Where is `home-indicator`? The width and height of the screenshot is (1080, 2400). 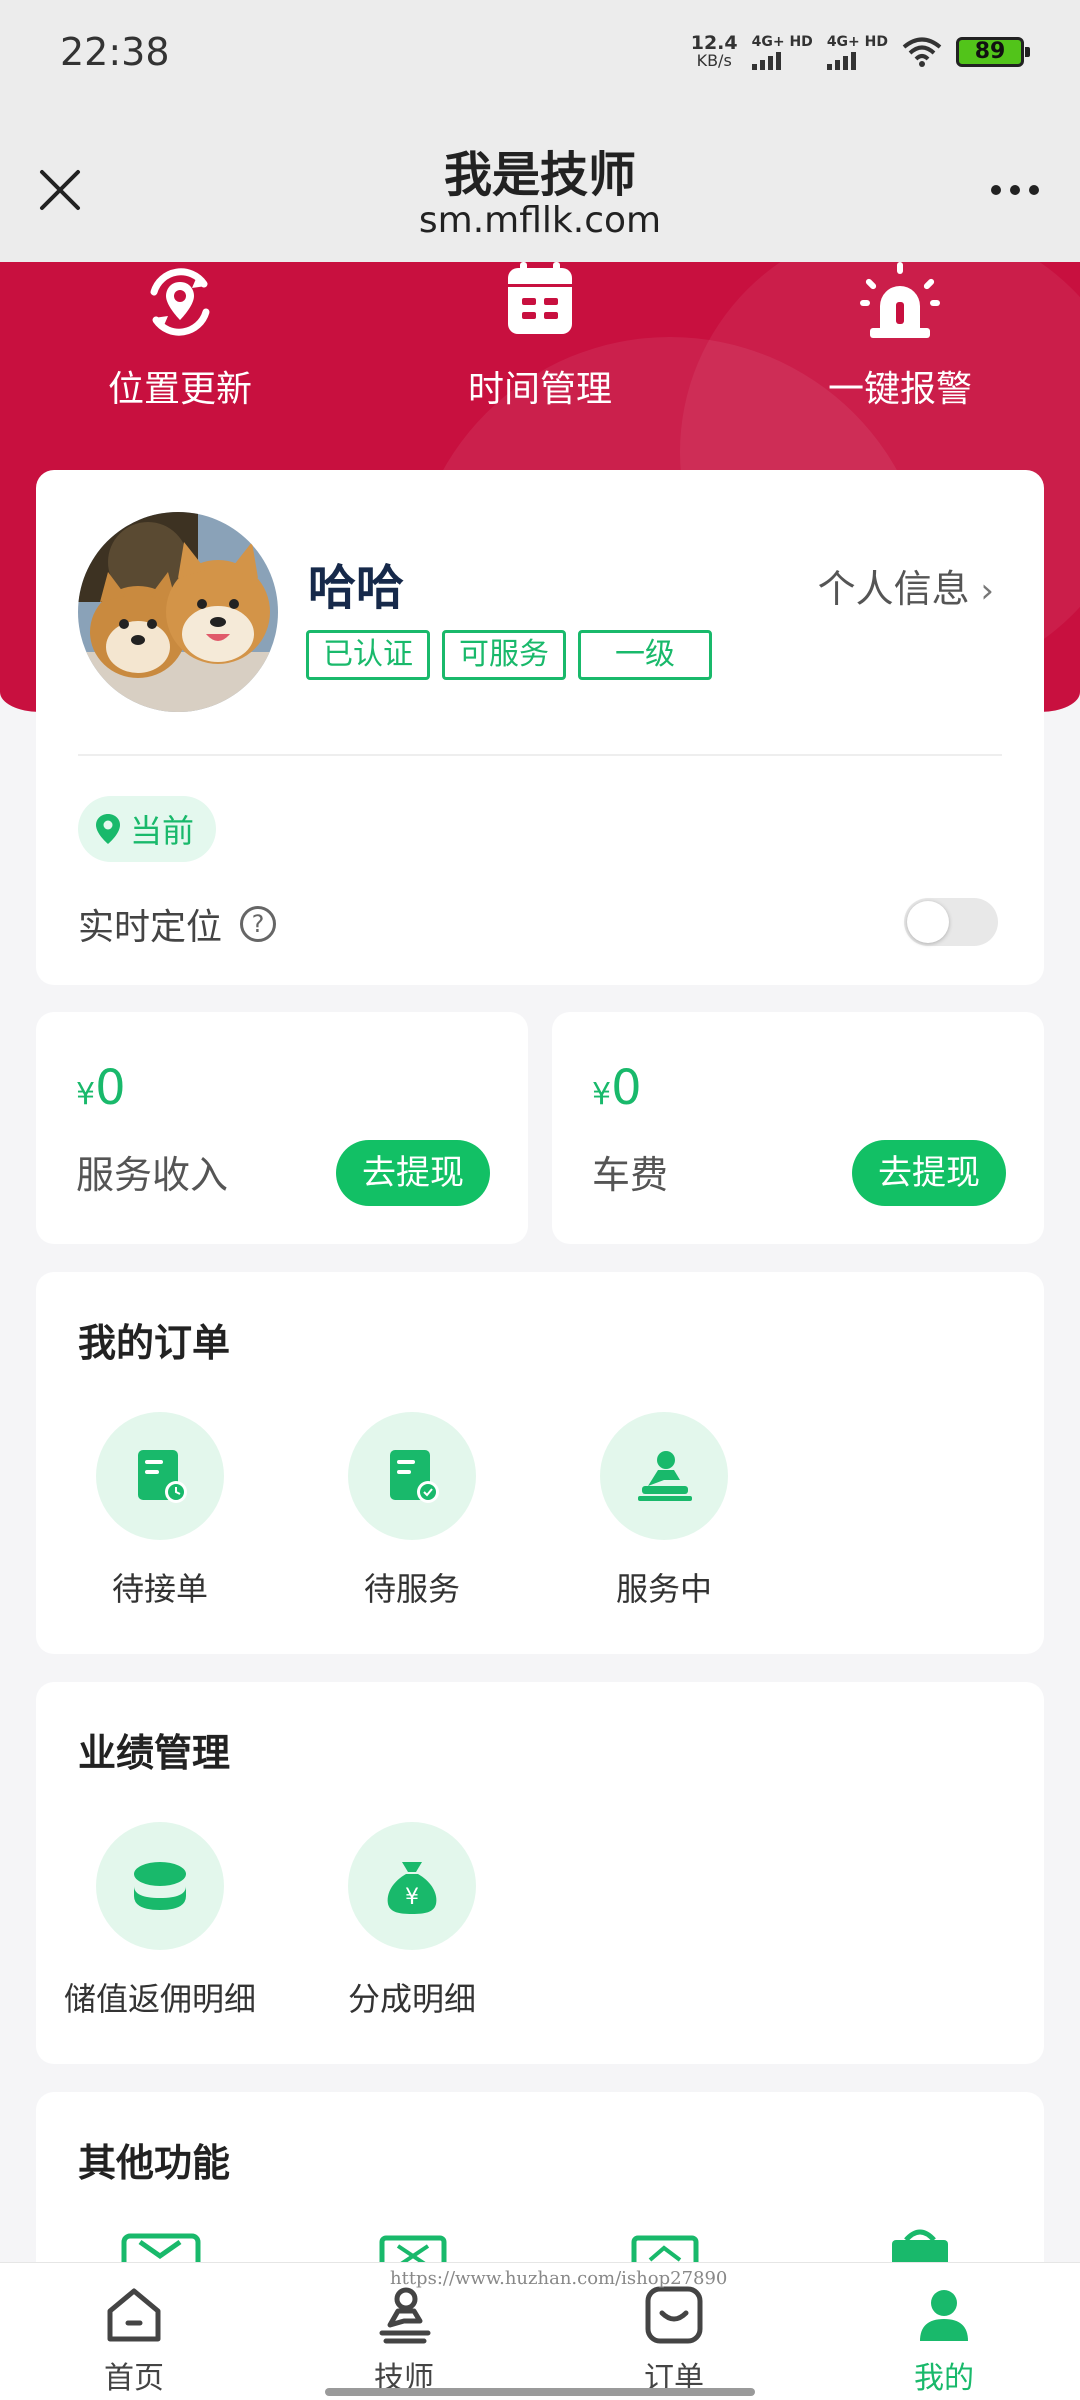
home-indicator is located at coordinates (540, 2392).